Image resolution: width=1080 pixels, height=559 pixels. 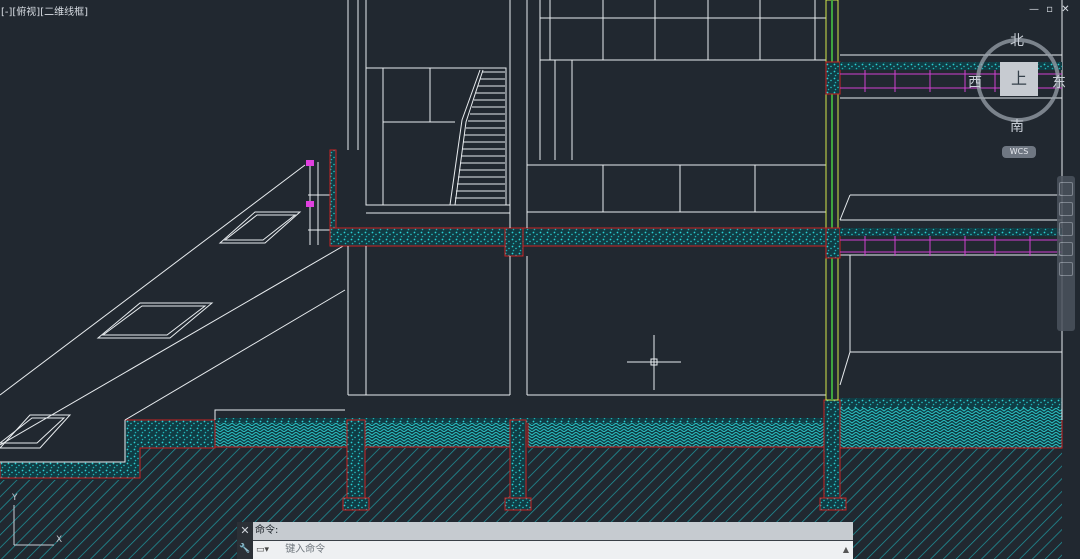 I want to click on minimize-button: —, so click(x=1034, y=9).